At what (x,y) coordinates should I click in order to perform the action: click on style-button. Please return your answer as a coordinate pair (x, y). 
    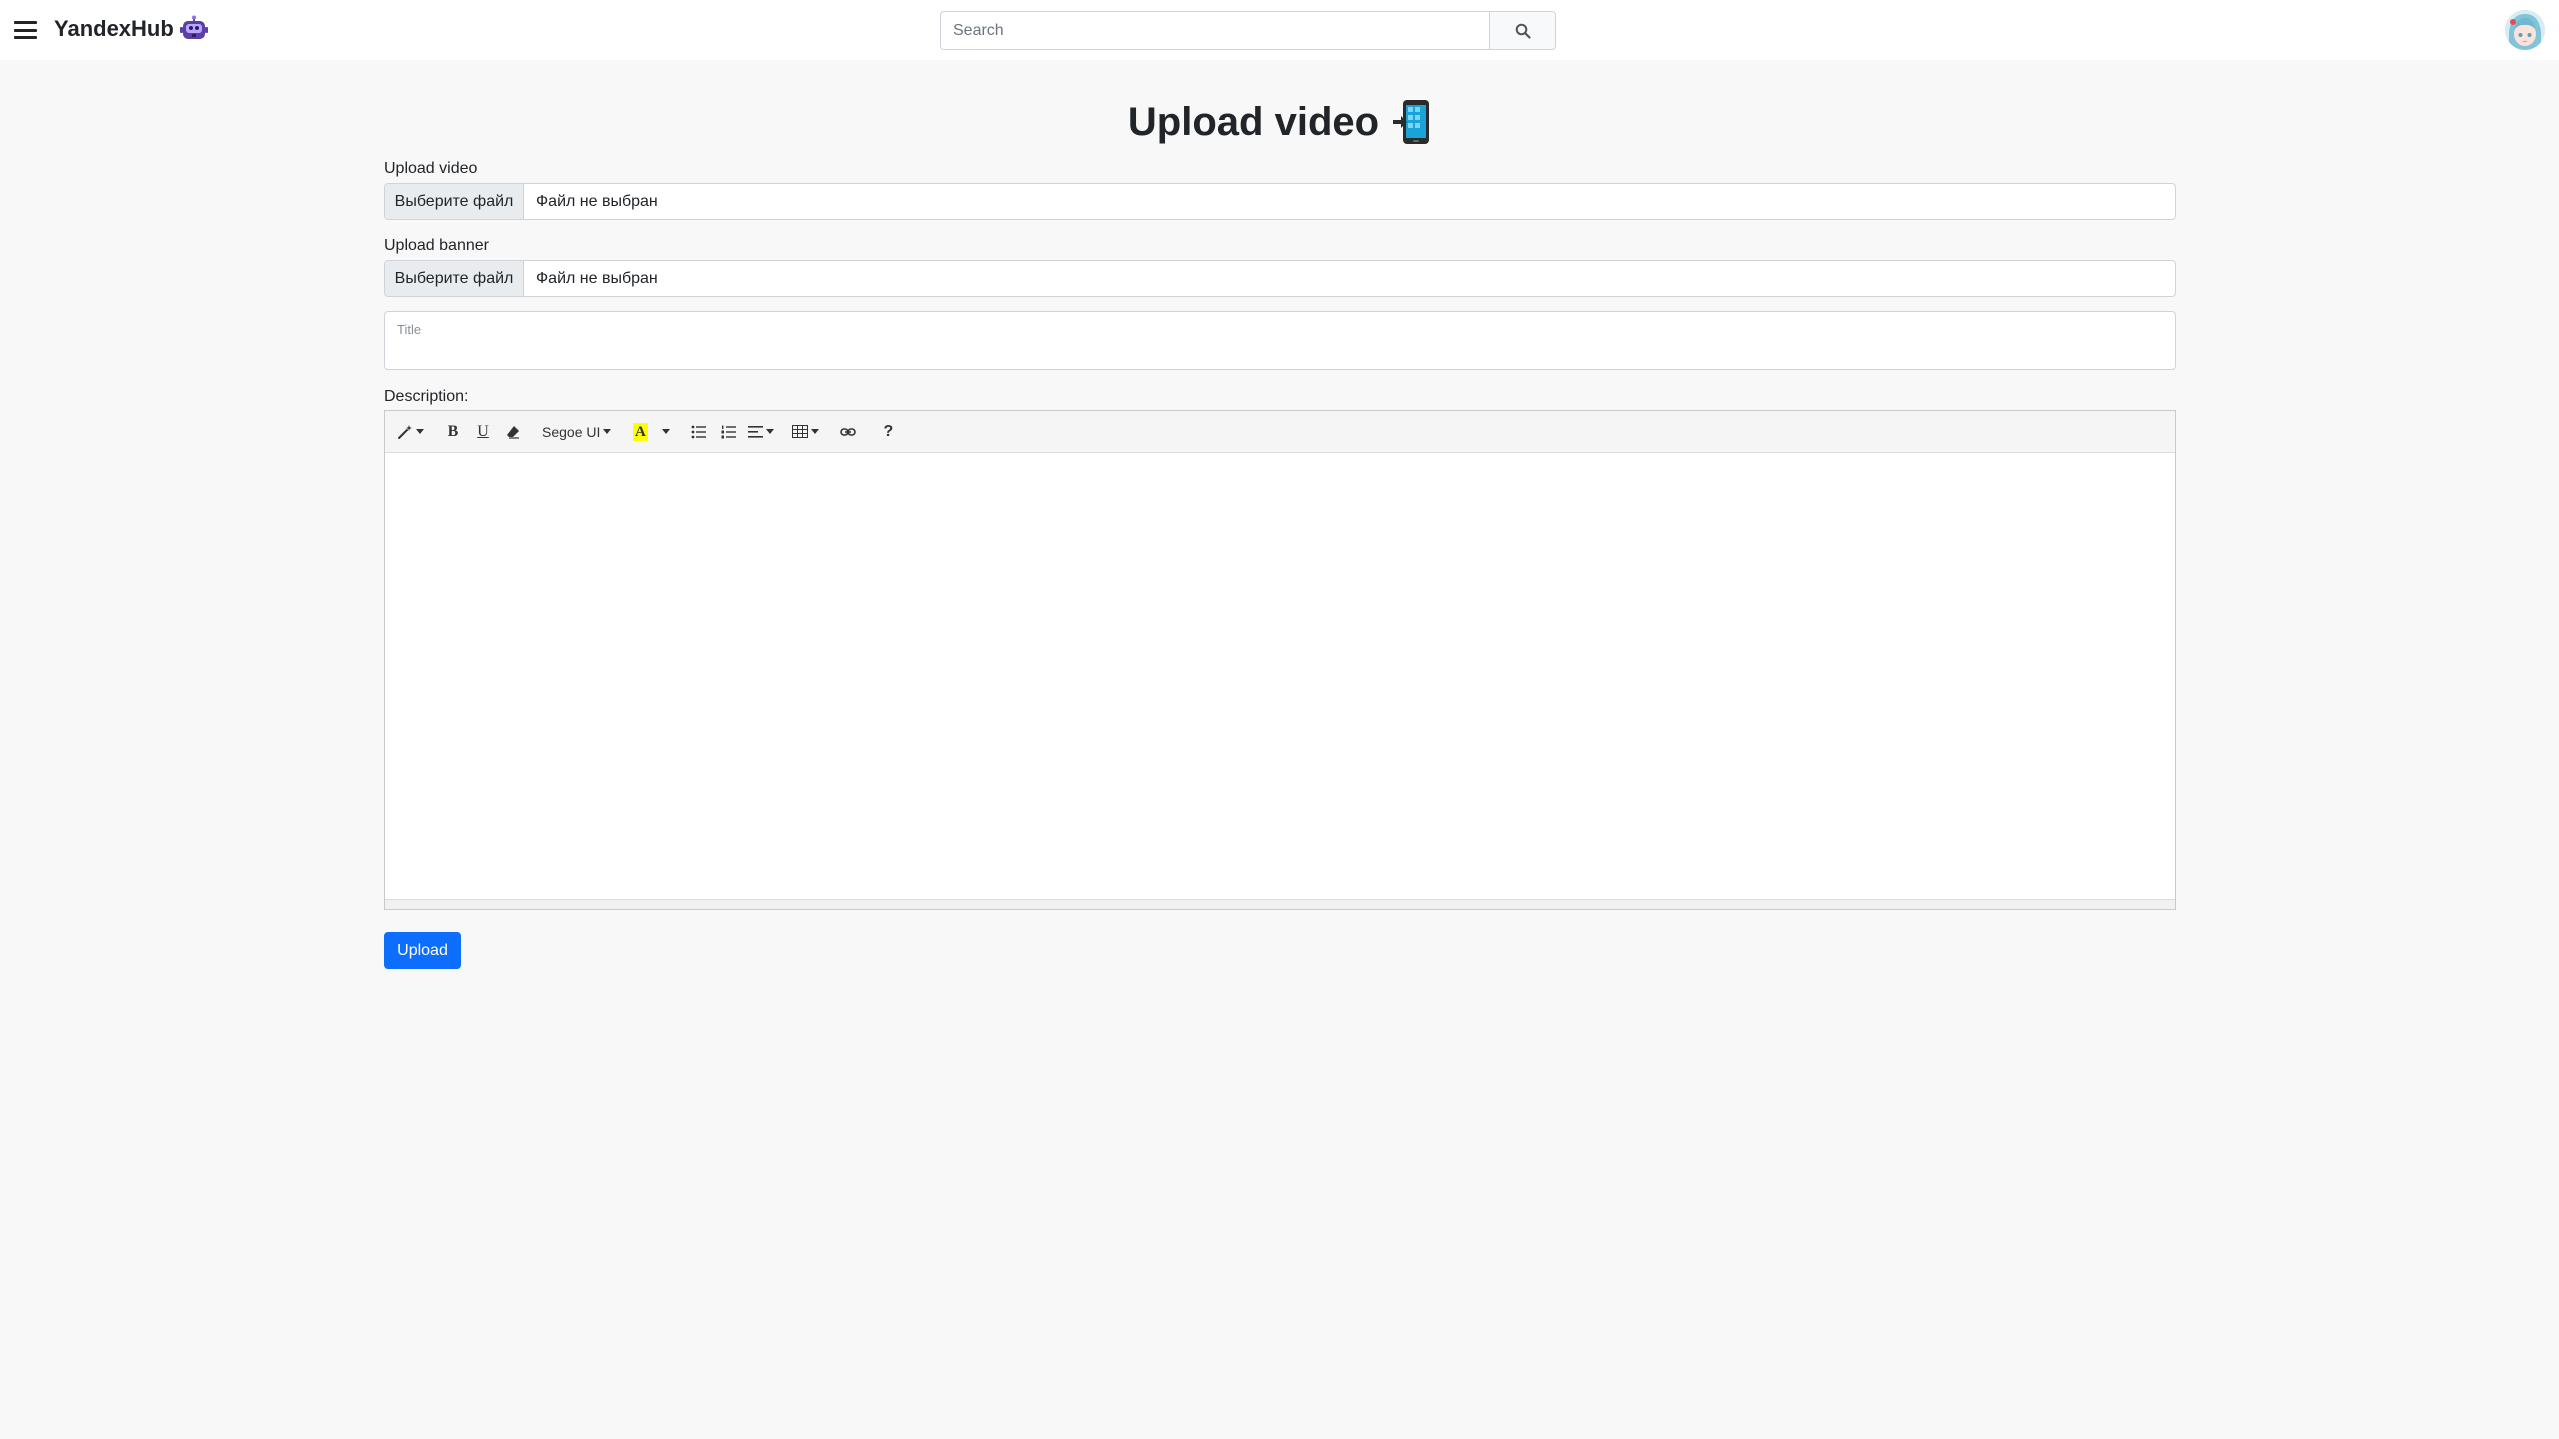
    Looking at the image, I should click on (410, 432).